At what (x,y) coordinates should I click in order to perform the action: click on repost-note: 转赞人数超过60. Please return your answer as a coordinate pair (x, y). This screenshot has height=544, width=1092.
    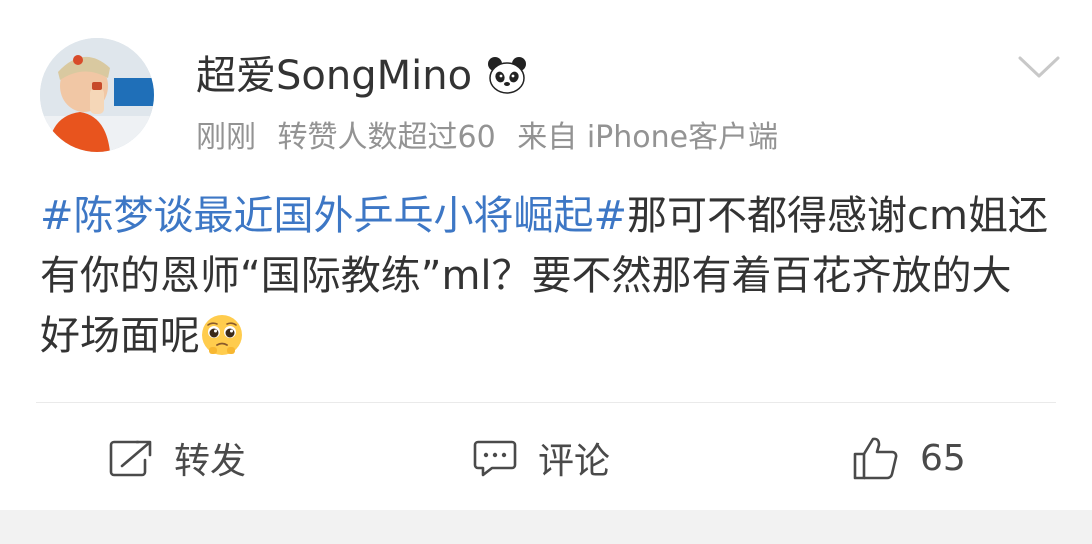
    Looking at the image, I should click on (386, 137).